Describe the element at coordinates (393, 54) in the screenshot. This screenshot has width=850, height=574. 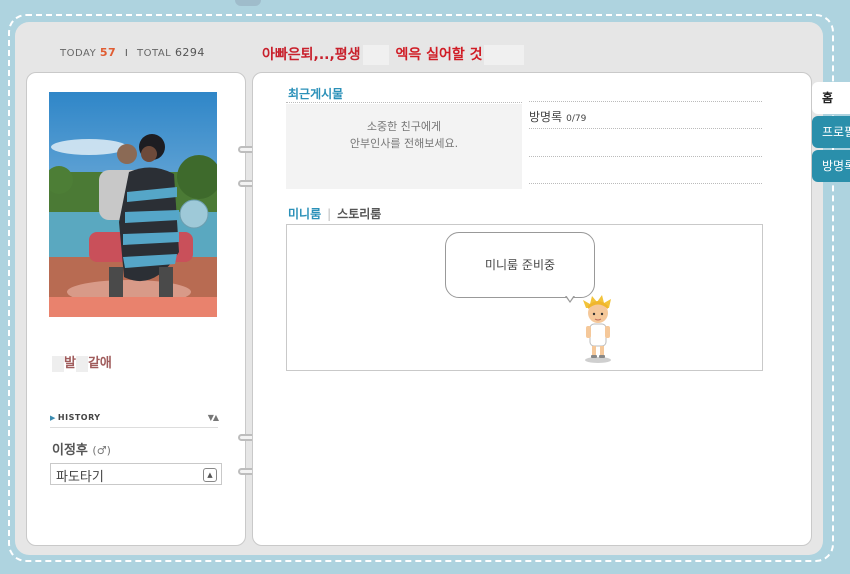
I see `homepage-title: 아빠은퇴,..,평생 엑윽 실어할 것` at that location.